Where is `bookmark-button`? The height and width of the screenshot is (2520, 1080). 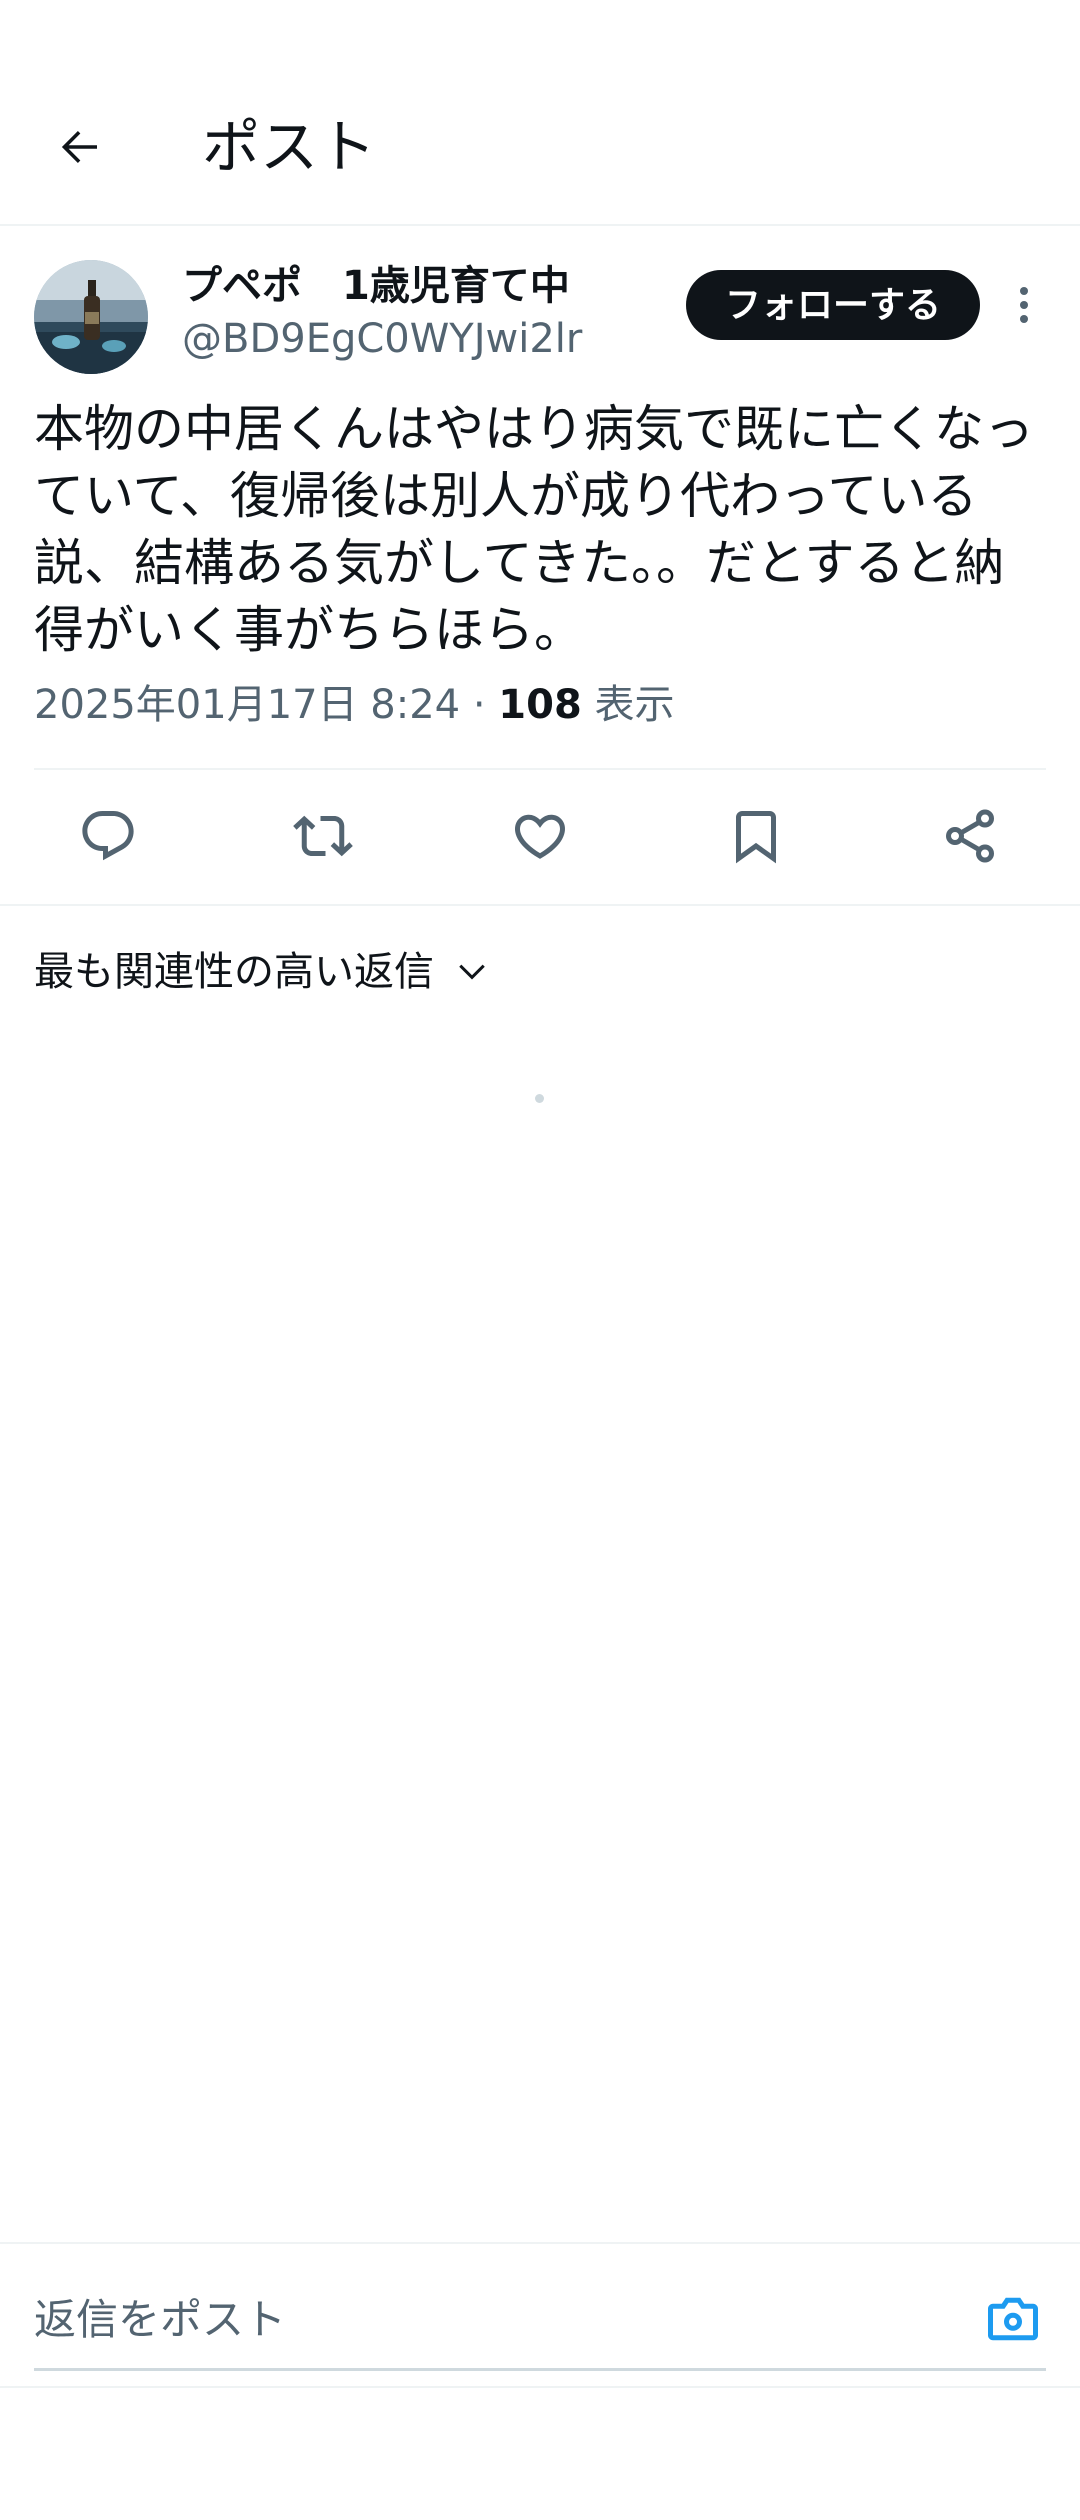
bookmark-button is located at coordinates (756, 836).